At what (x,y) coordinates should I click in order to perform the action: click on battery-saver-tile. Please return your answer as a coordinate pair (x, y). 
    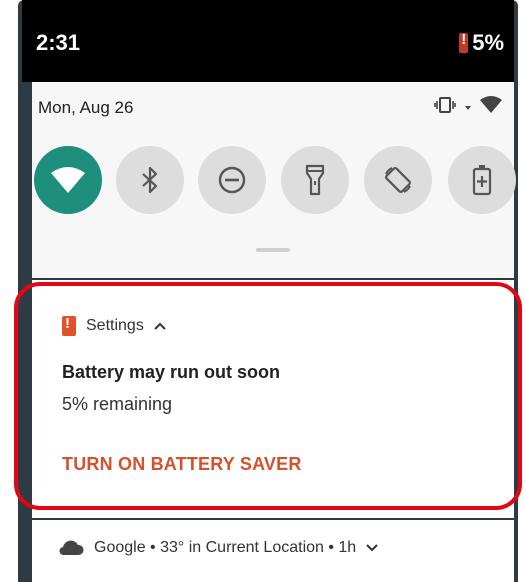
    Looking at the image, I should click on (482, 180).